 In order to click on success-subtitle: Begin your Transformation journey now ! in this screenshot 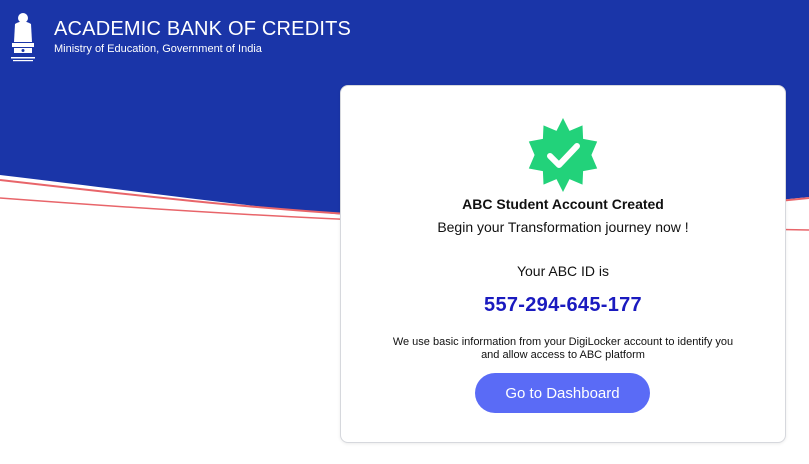, I will do `click(563, 227)`.